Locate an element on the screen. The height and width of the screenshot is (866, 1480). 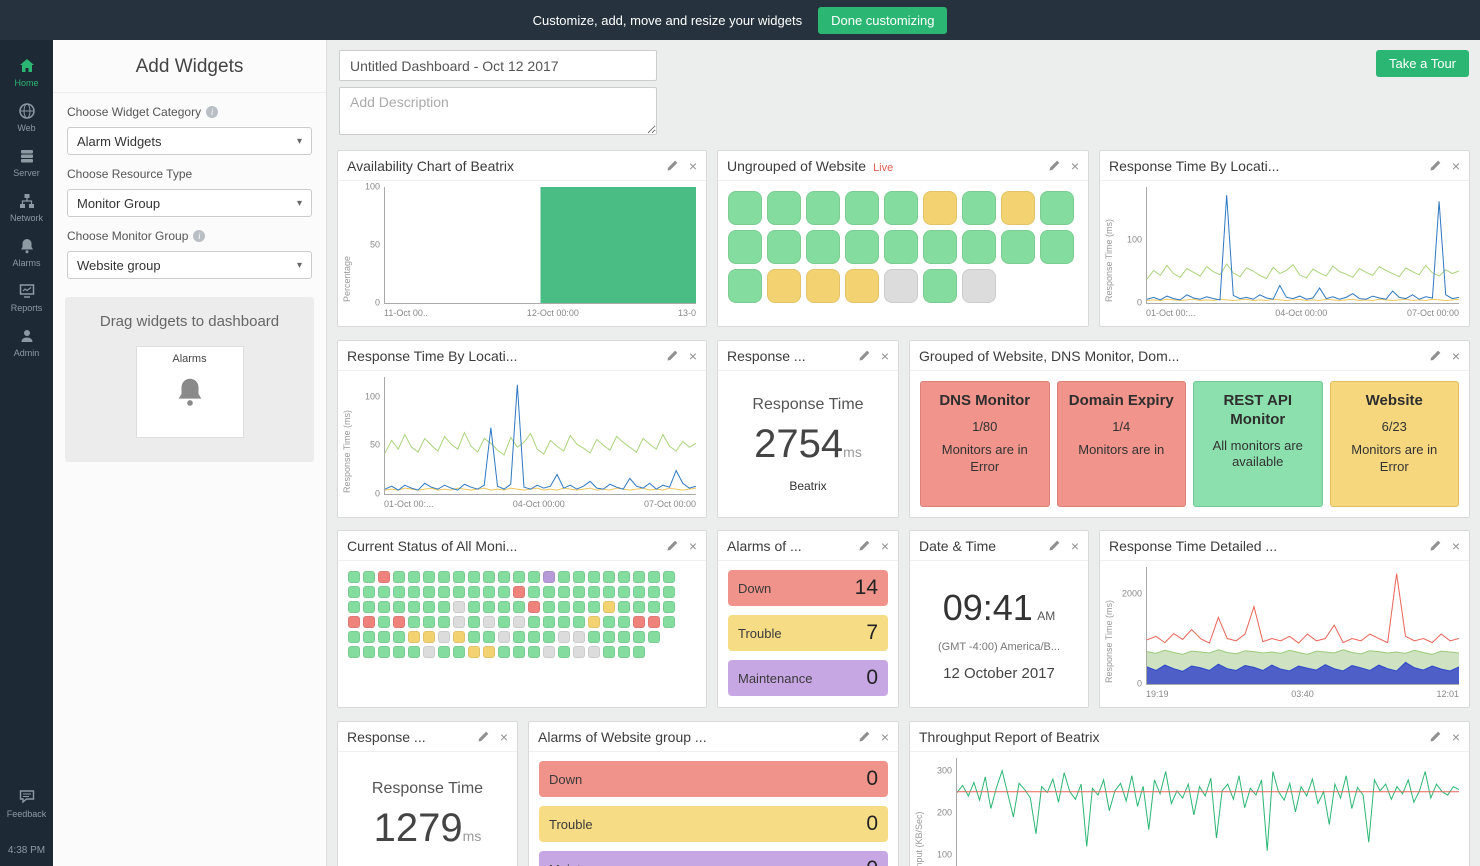
sidebar-item-home: Home is located at coordinates (26, 72).